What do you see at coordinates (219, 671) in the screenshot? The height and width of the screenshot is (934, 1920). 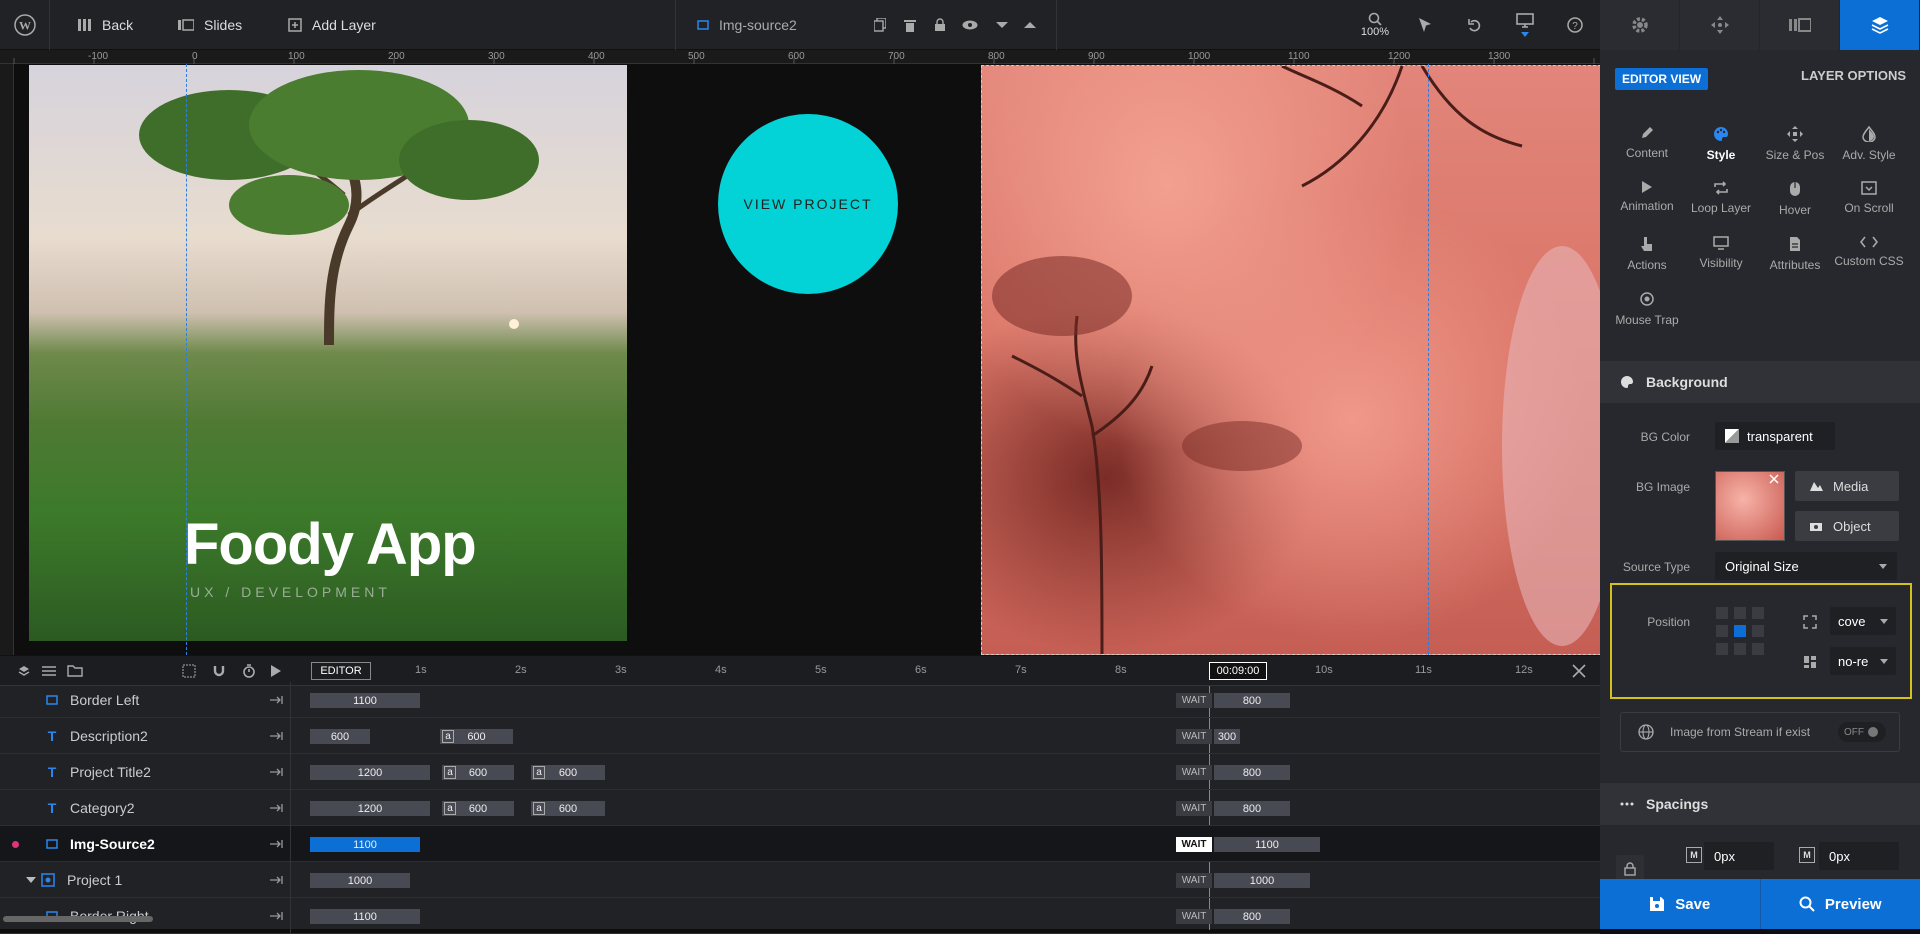 I see `magnet-icon` at bounding box center [219, 671].